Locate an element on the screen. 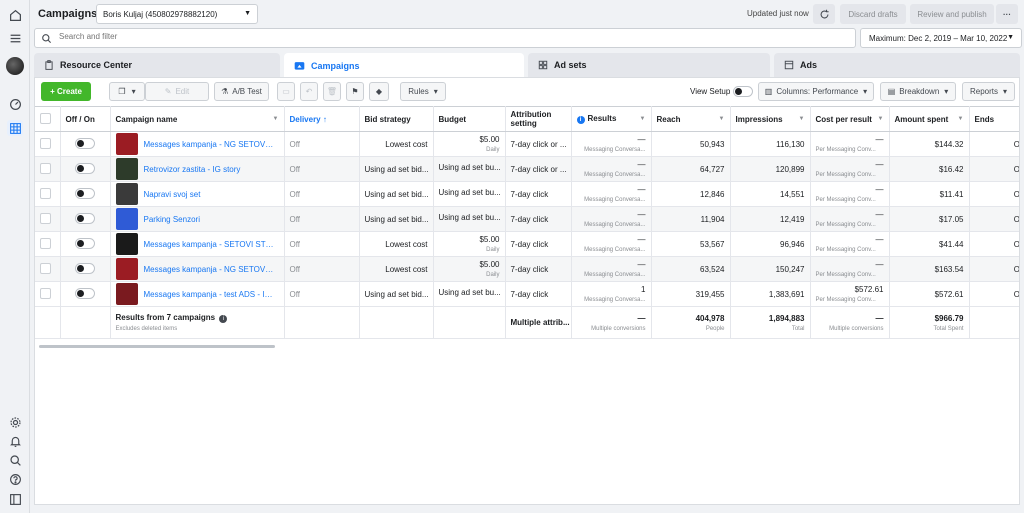 This screenshot has height=513, width=1024. name-cell: Parking Senzori is located at coordinates (197, 219).